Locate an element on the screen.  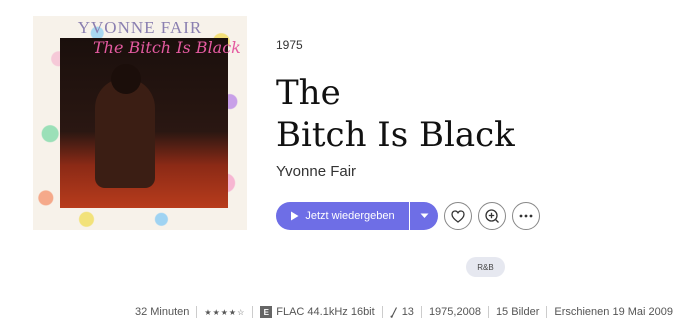
years: 1975,2008 is located at coordinates (454, 312).